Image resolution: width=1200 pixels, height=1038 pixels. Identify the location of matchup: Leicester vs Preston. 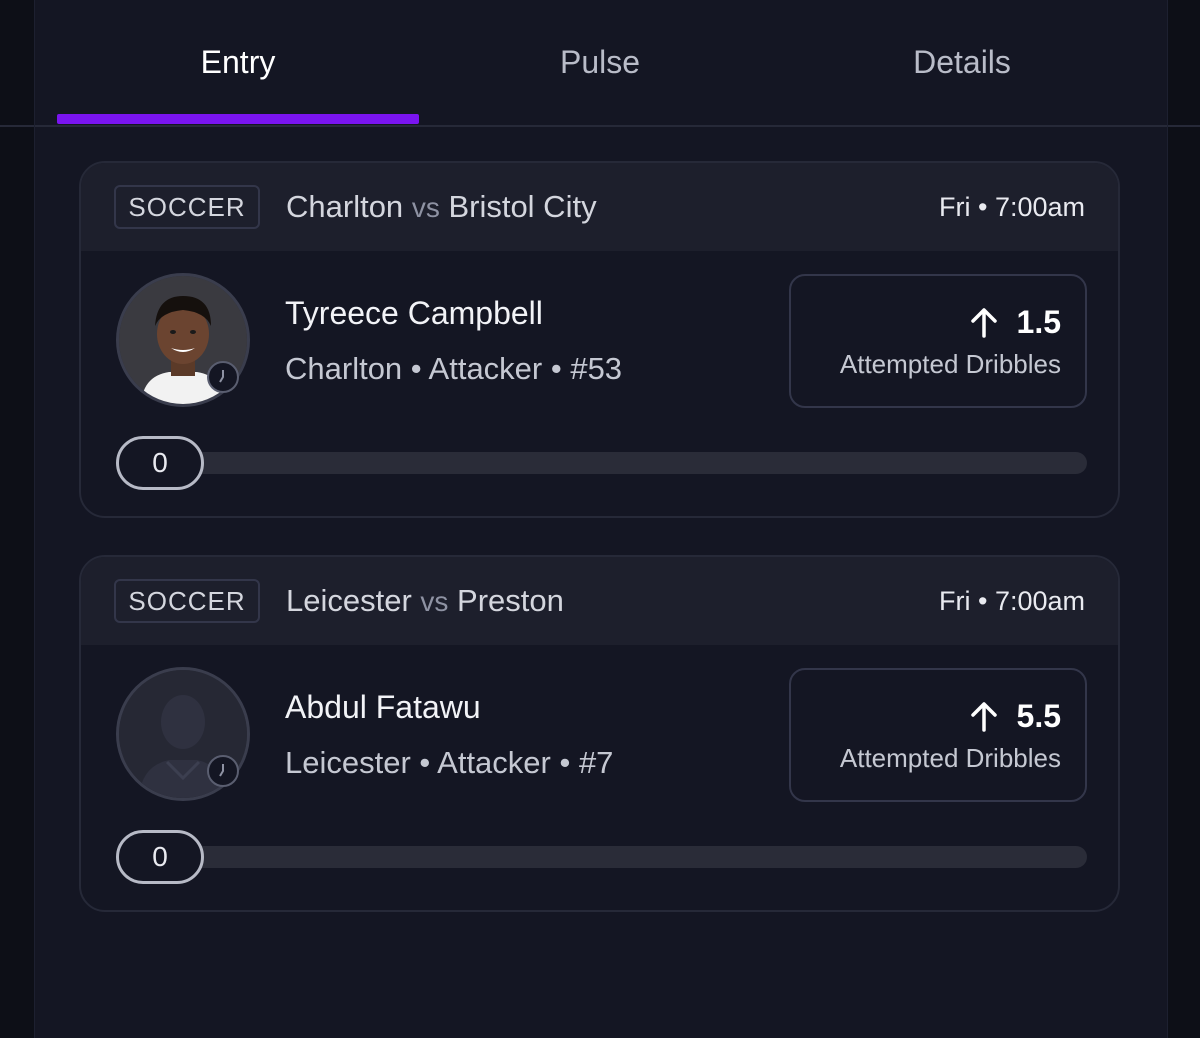
(425, 601).